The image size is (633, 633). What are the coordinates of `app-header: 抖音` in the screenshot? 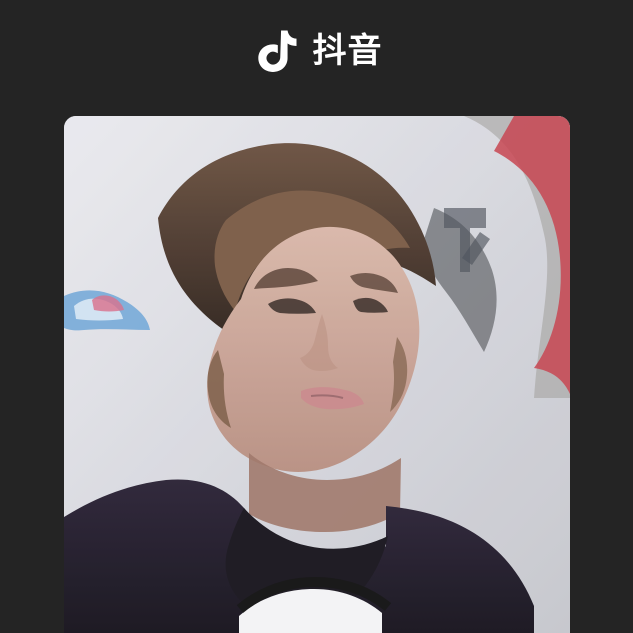 It's located at (316, 50).